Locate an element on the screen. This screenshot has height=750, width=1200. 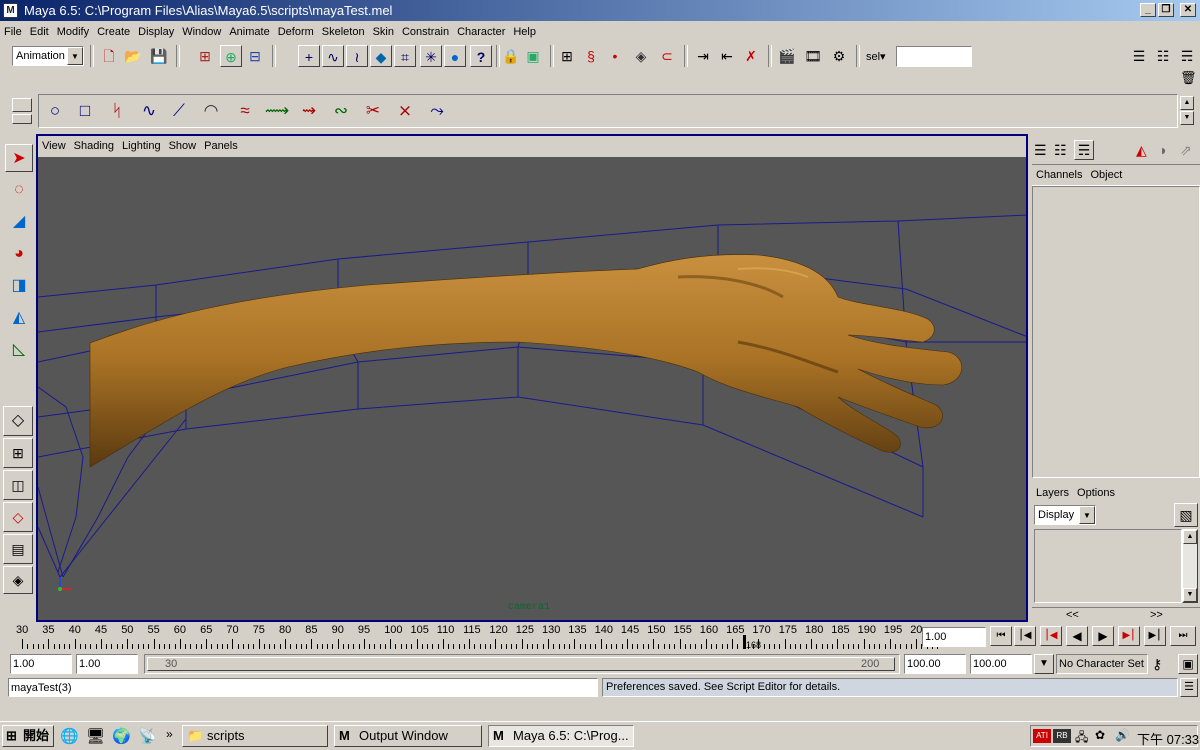
panel-menu-panels: Panels is located at coordinates (221, 146).